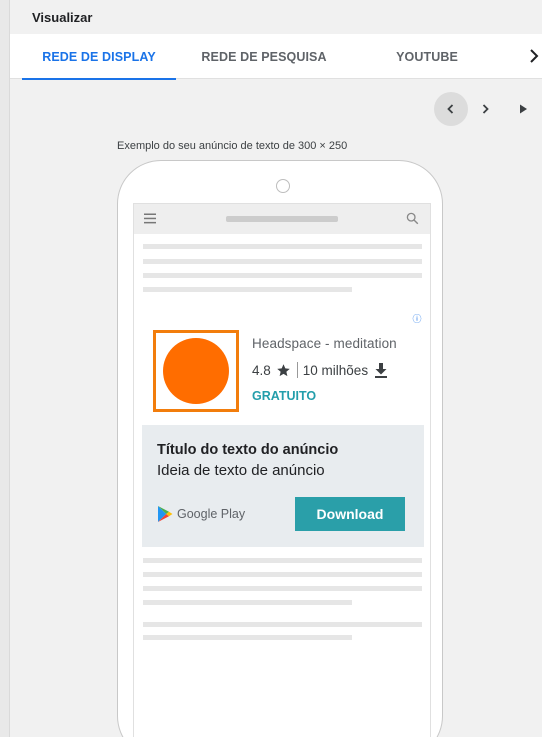 Image resolution: width=542 pixels, height=737 pixels. Describe the element at coordinates (165, 514) in the screenshot. I see `google-play-logo` at that location.